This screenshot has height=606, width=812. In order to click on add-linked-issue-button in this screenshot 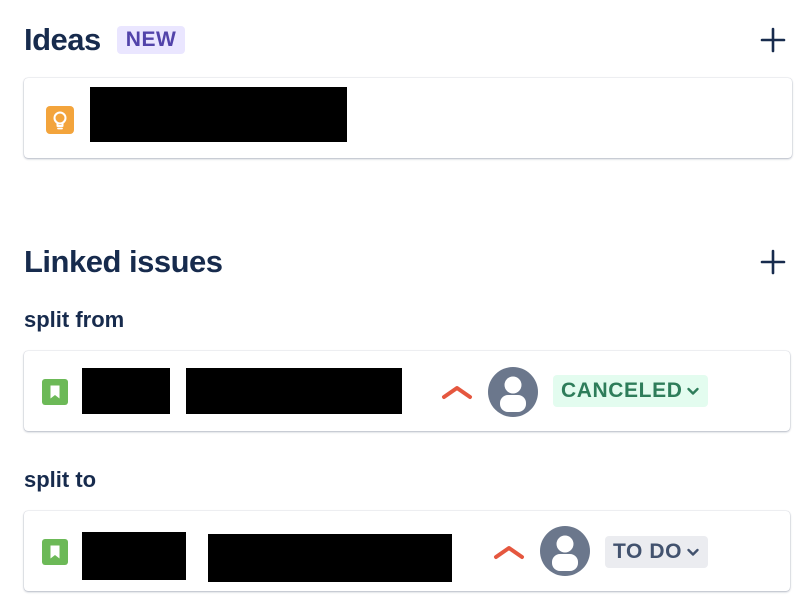, I will do `click(773, 262)`.